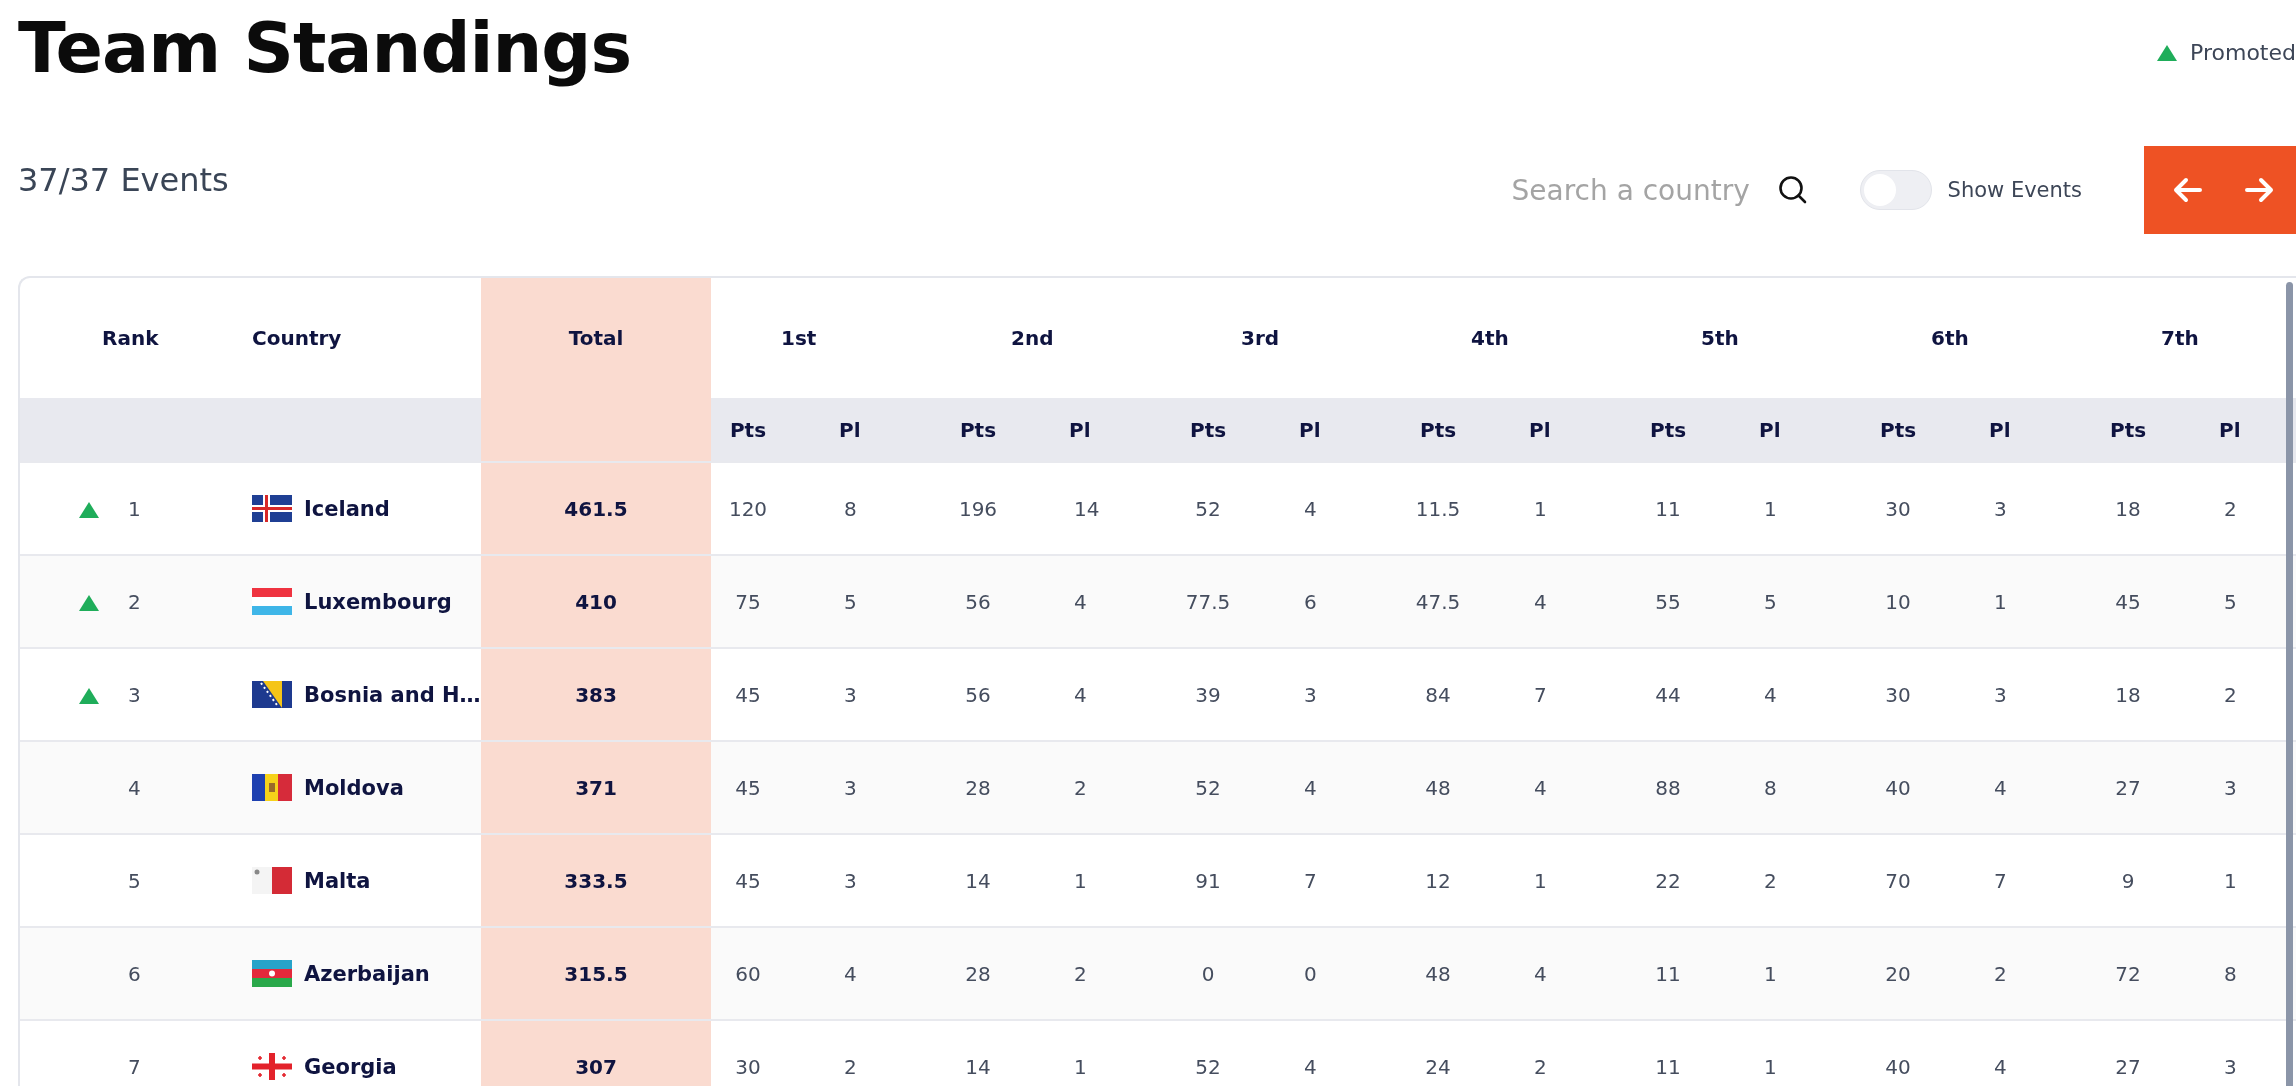 The image size is (2296, 1086). Describe the element at coordinates (134, 694) in the screenshot. I see `rank-number: 3` at that location.